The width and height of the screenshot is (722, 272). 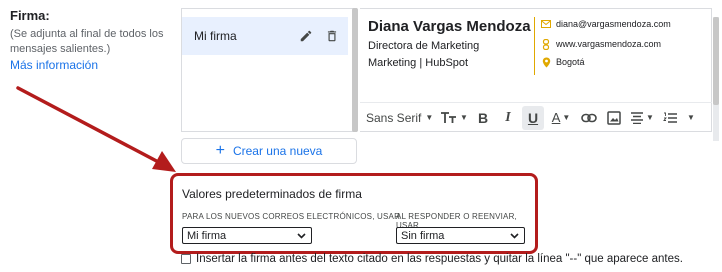 I want to click on insert-before-quote-checkbox, so click(x=186, y=259).